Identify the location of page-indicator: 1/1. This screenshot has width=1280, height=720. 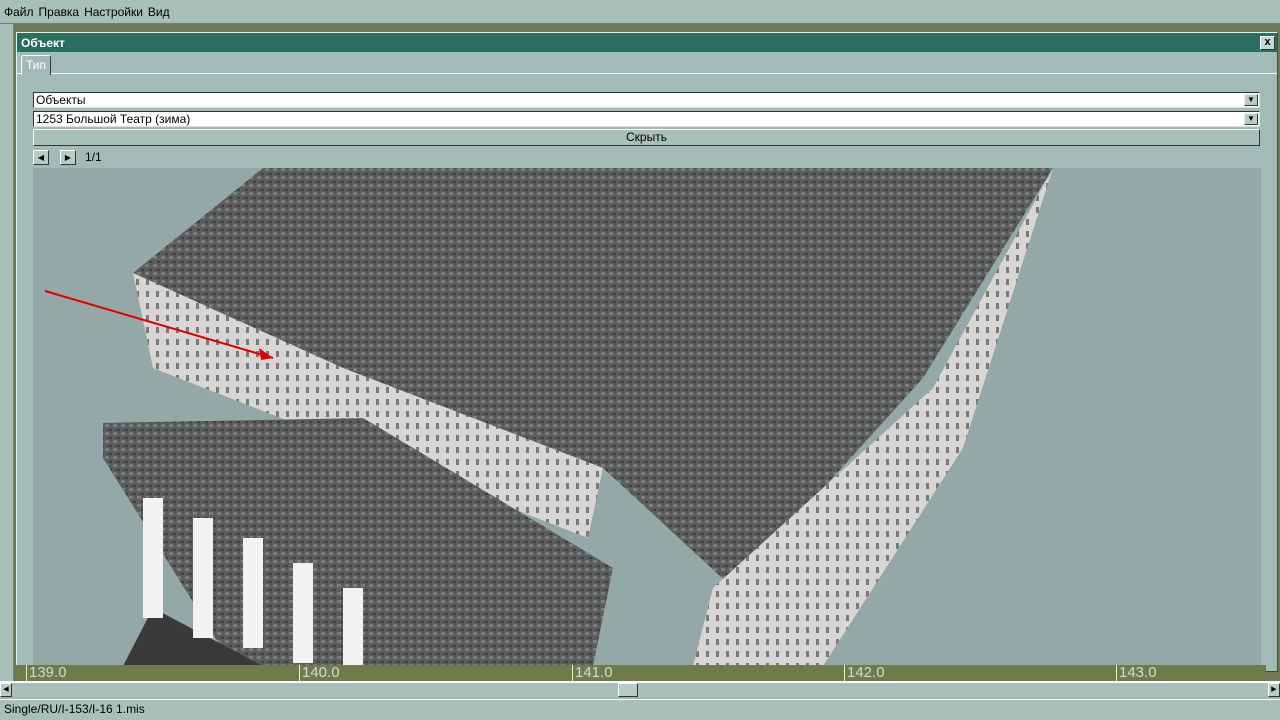
(93, 157).